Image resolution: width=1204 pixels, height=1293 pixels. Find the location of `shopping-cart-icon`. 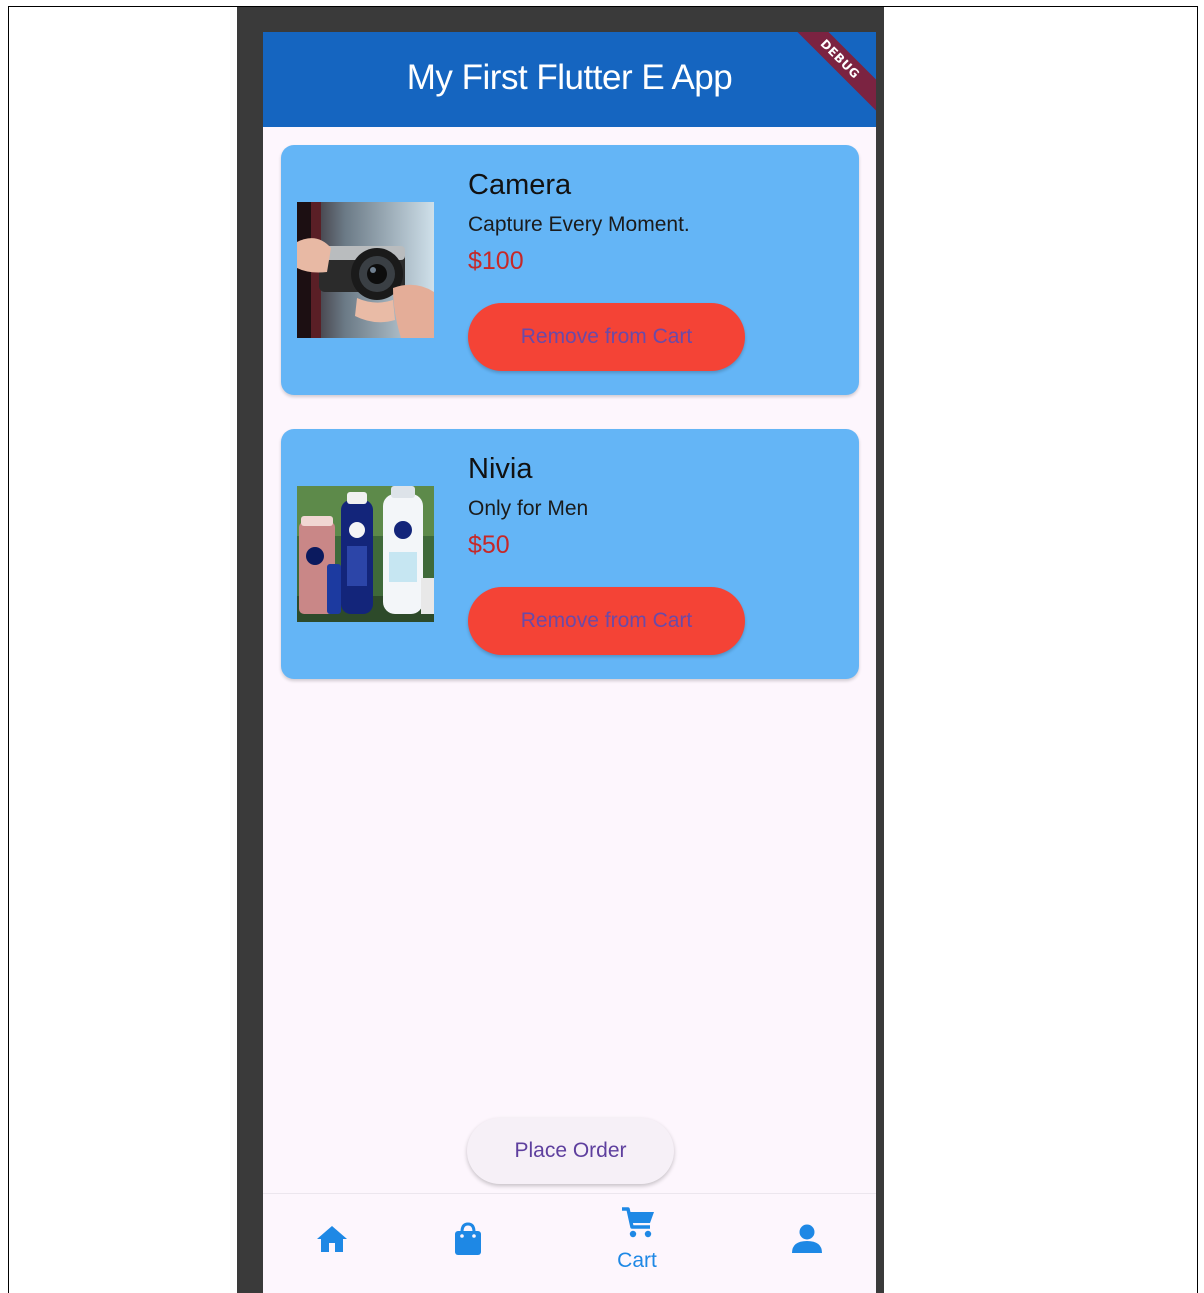

shopping-cart-icon is located at coordinates (638, 1225).